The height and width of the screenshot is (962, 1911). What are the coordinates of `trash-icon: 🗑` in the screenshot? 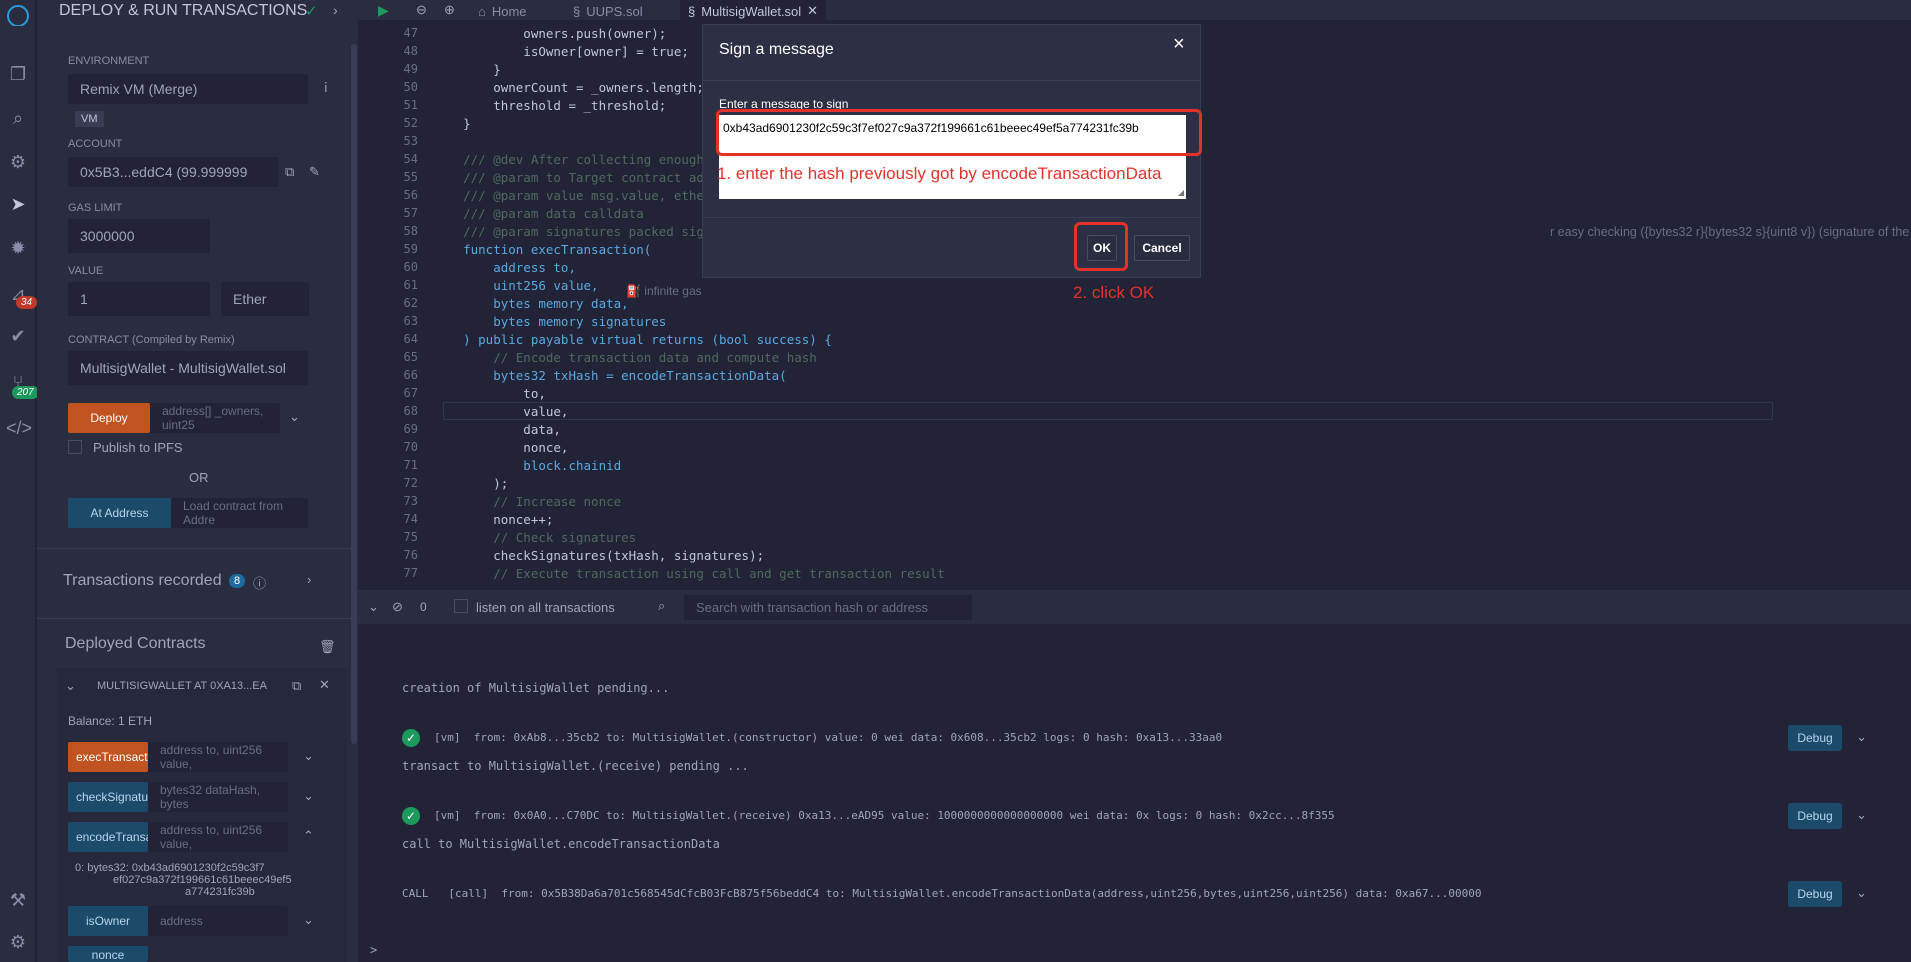 It's located at (327, 647).